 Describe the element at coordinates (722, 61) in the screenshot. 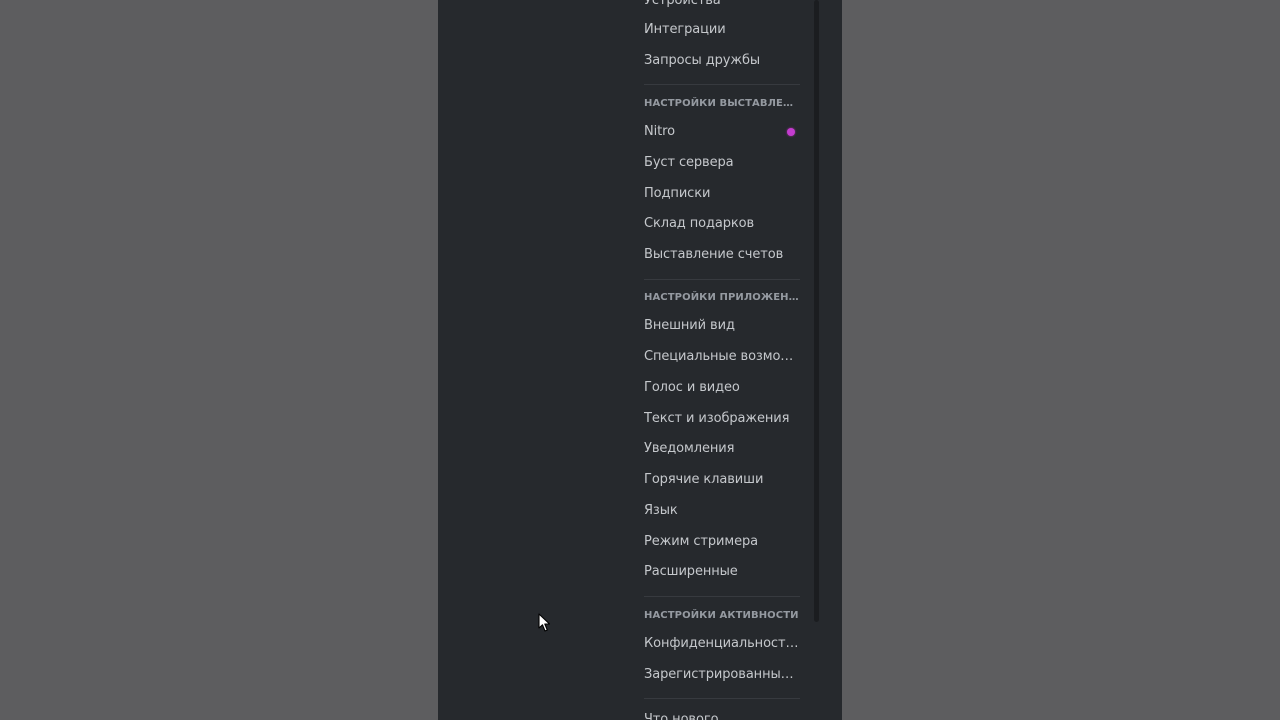

I see `sidebar-item-friend-requests: Запросы дружбы` at that location.